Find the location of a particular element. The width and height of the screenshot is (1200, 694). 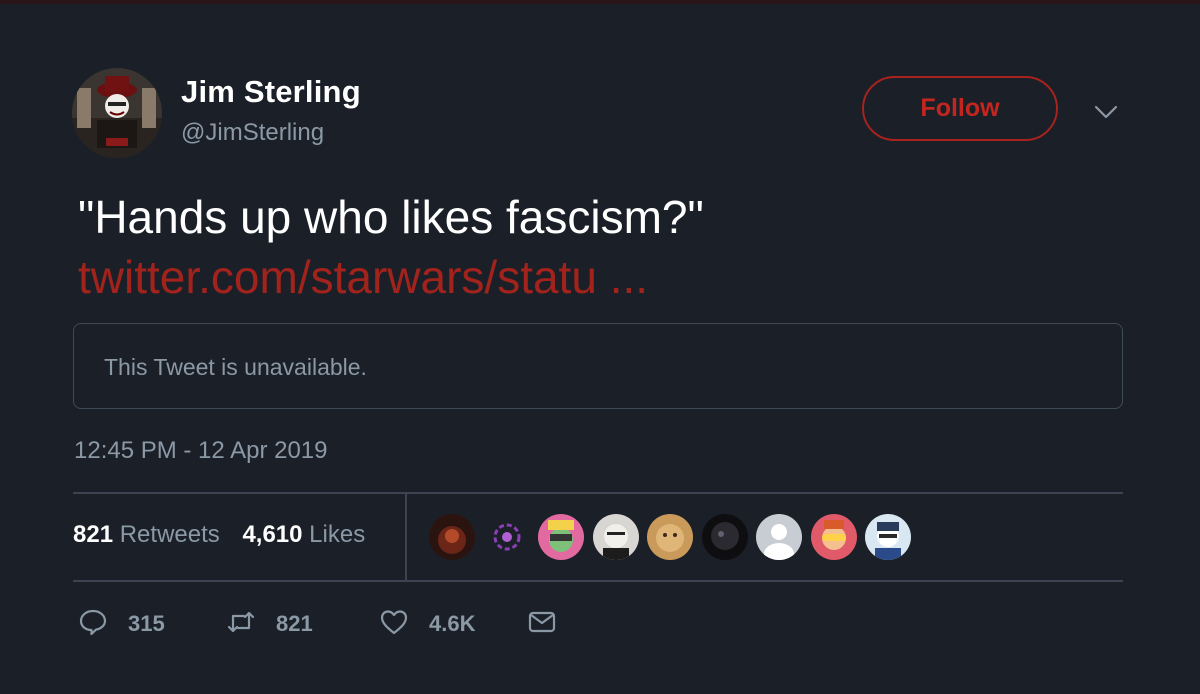

author-name: Jim Sterling is located at coordinates (271, 92).